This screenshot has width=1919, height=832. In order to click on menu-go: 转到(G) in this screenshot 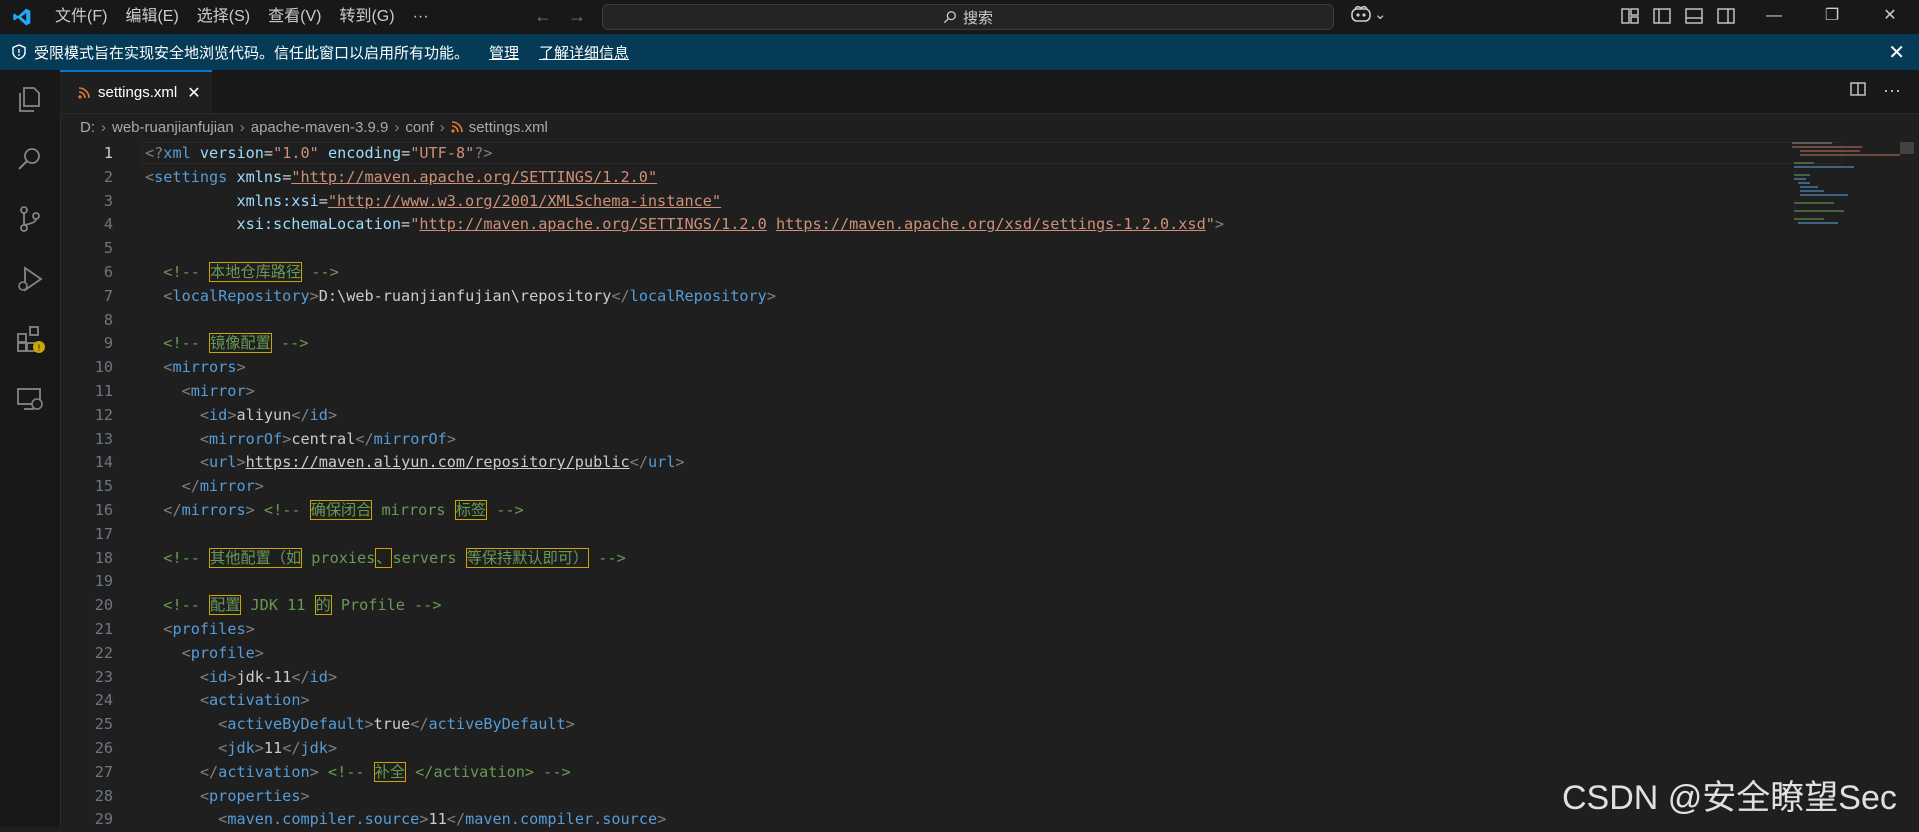, I will do `click(366, 17)`.